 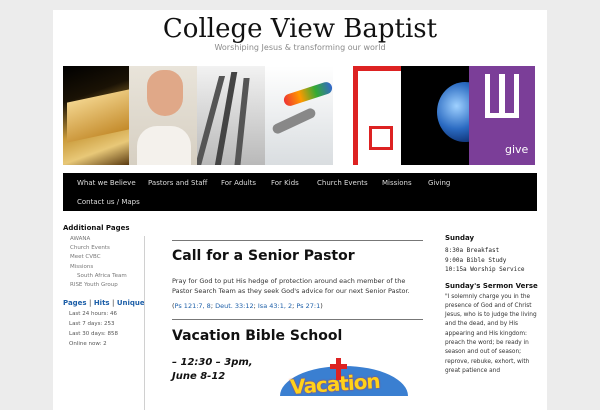 What do you see at coordinates (275, 306) in the screenshot?
I see `ref-link-isa-43: Isa 43:1, 2` at bounding box center [275, 306].